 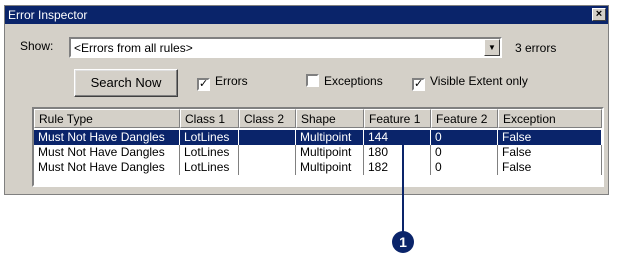 I want to click on column-header-exception: Exception, so click(x=550, y=118).